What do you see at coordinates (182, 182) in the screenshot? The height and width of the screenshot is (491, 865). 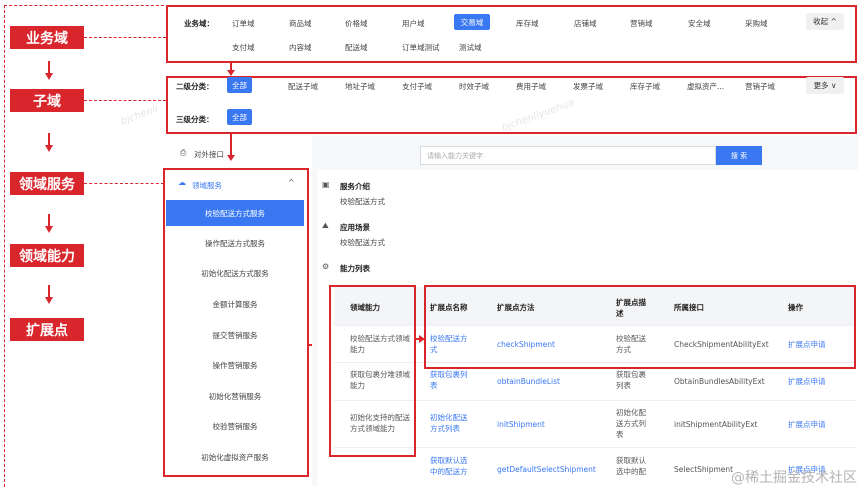 I see `cloud-icon: ☁` at bounding box center [182, 182].